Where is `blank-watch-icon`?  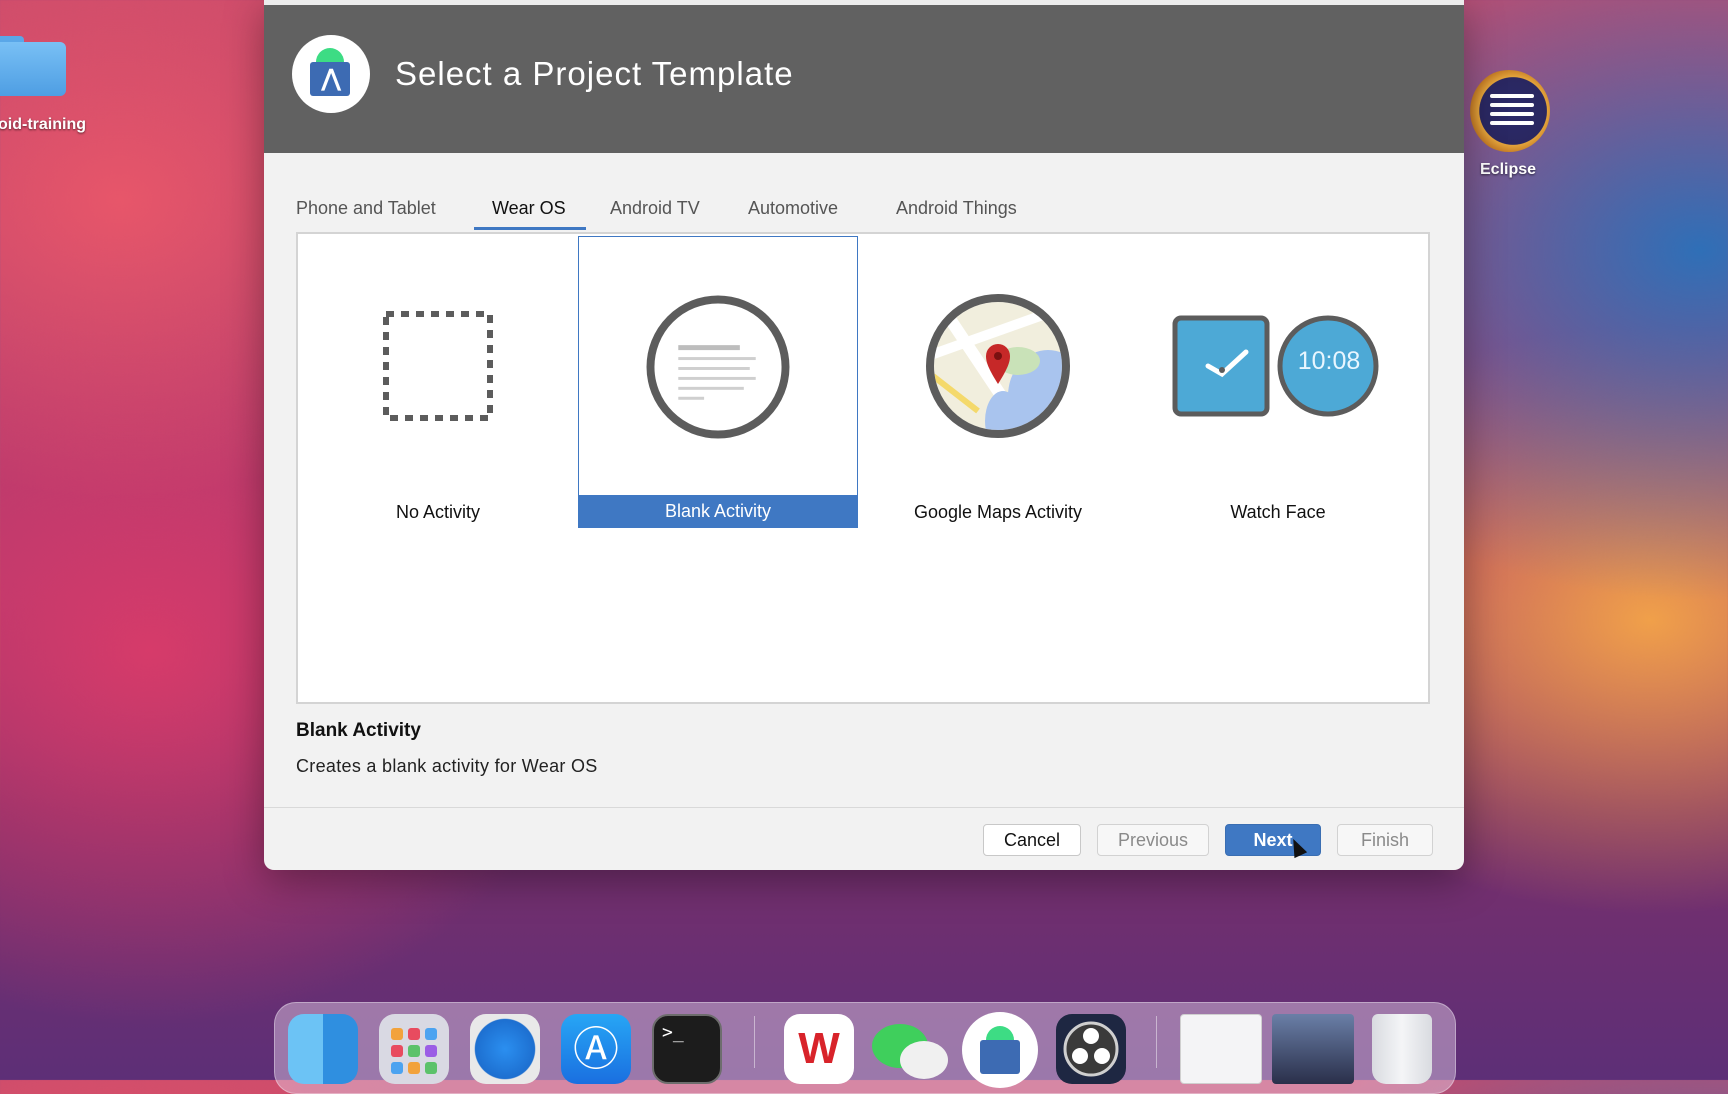
blank-watch-icon is located at coordinates (718, 367).